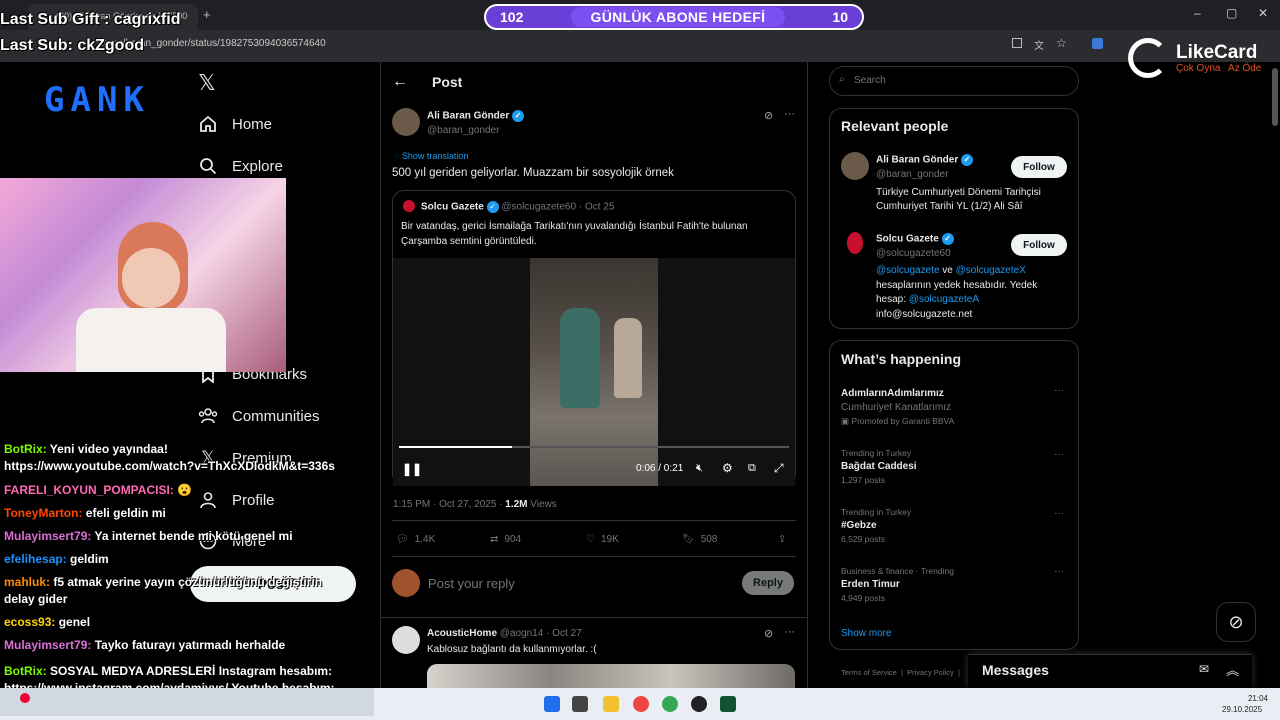 The image size is (1280, 720). What do you see at coordinates (842, 79) in the screenshot?
I see `search-icon: ⌕` at bounding box center [842, 79].